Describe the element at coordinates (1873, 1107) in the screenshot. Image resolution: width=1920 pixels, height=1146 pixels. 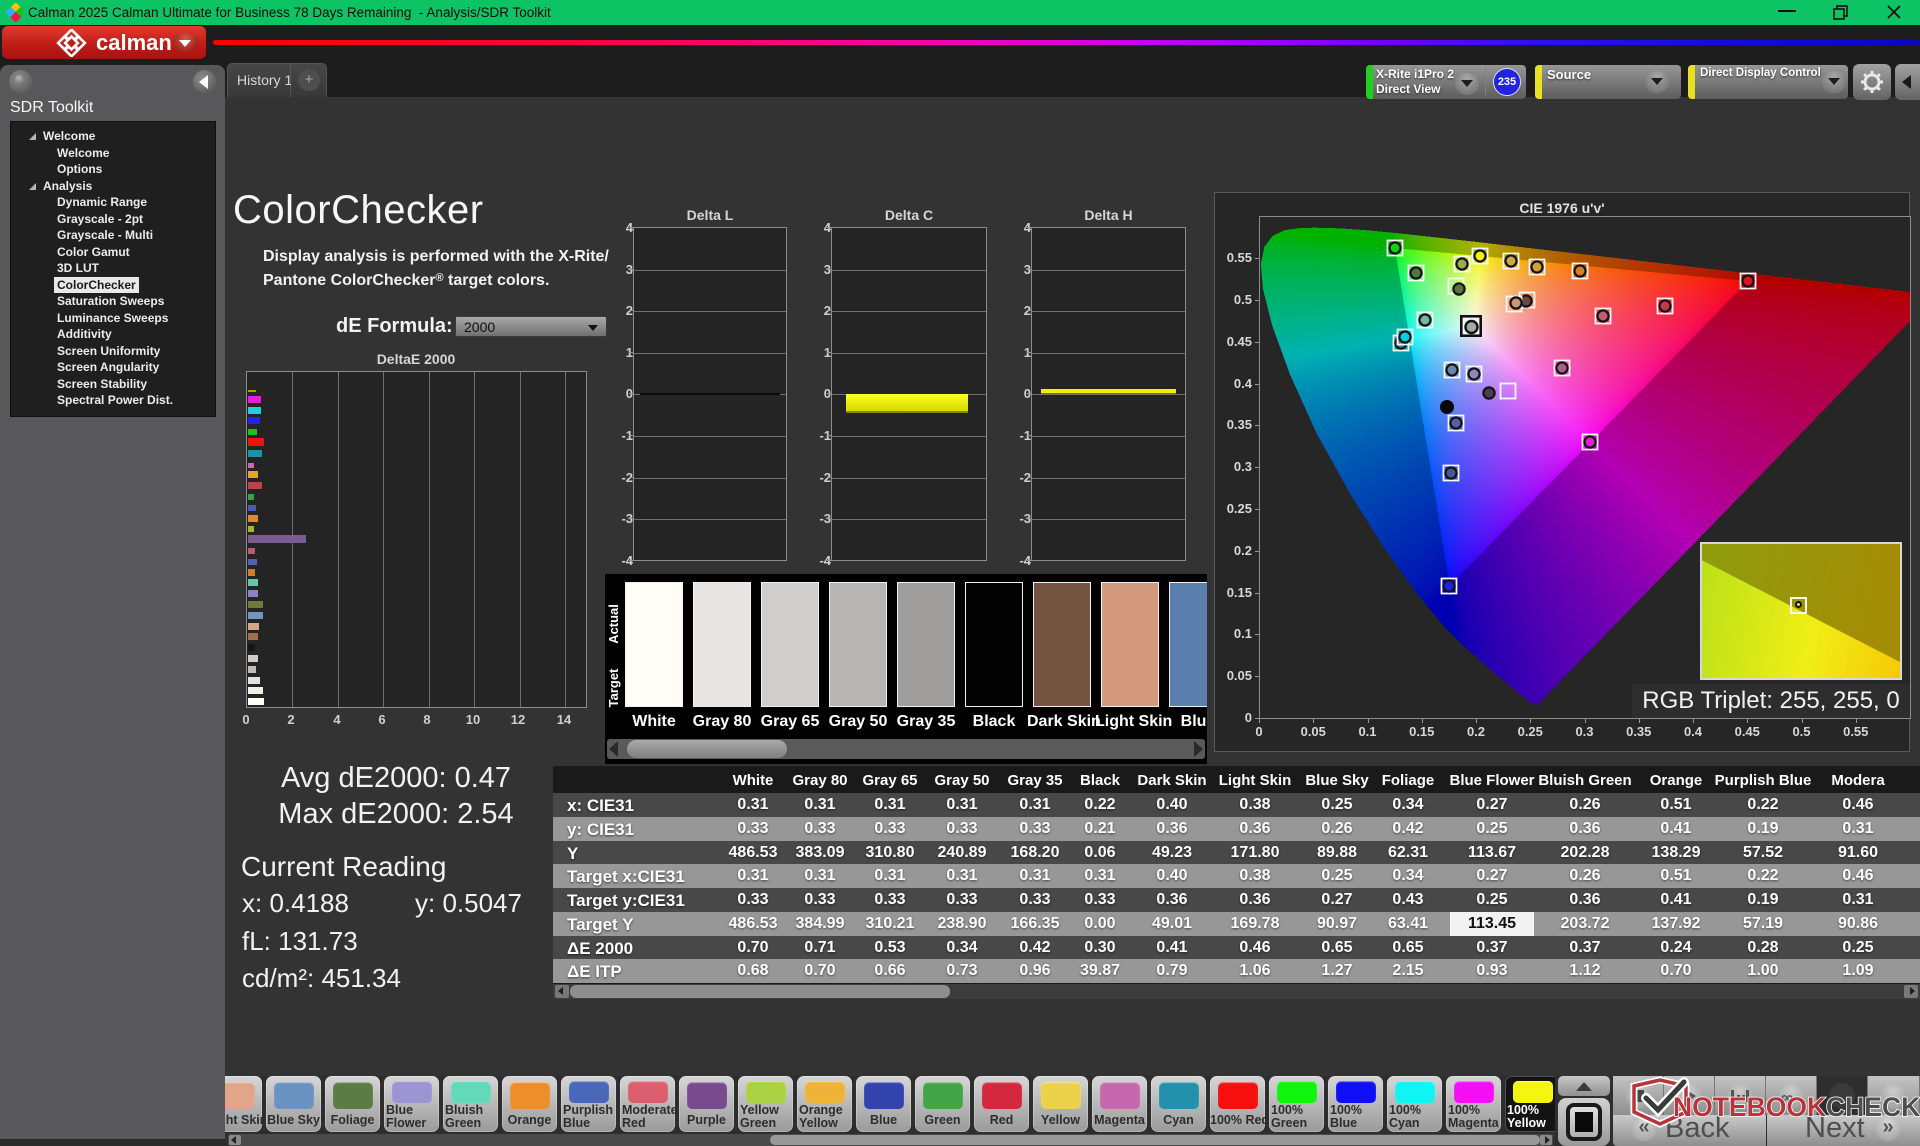
I see `svg-text: CHECK` at that location.